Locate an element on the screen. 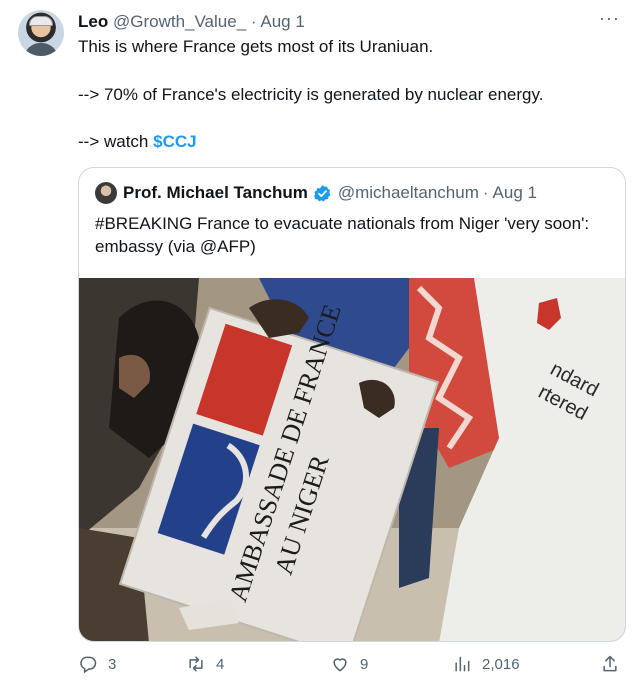 The width and height of the screenshot is (640, 687). verified-badge-icon is located at coordinates (322, 192).